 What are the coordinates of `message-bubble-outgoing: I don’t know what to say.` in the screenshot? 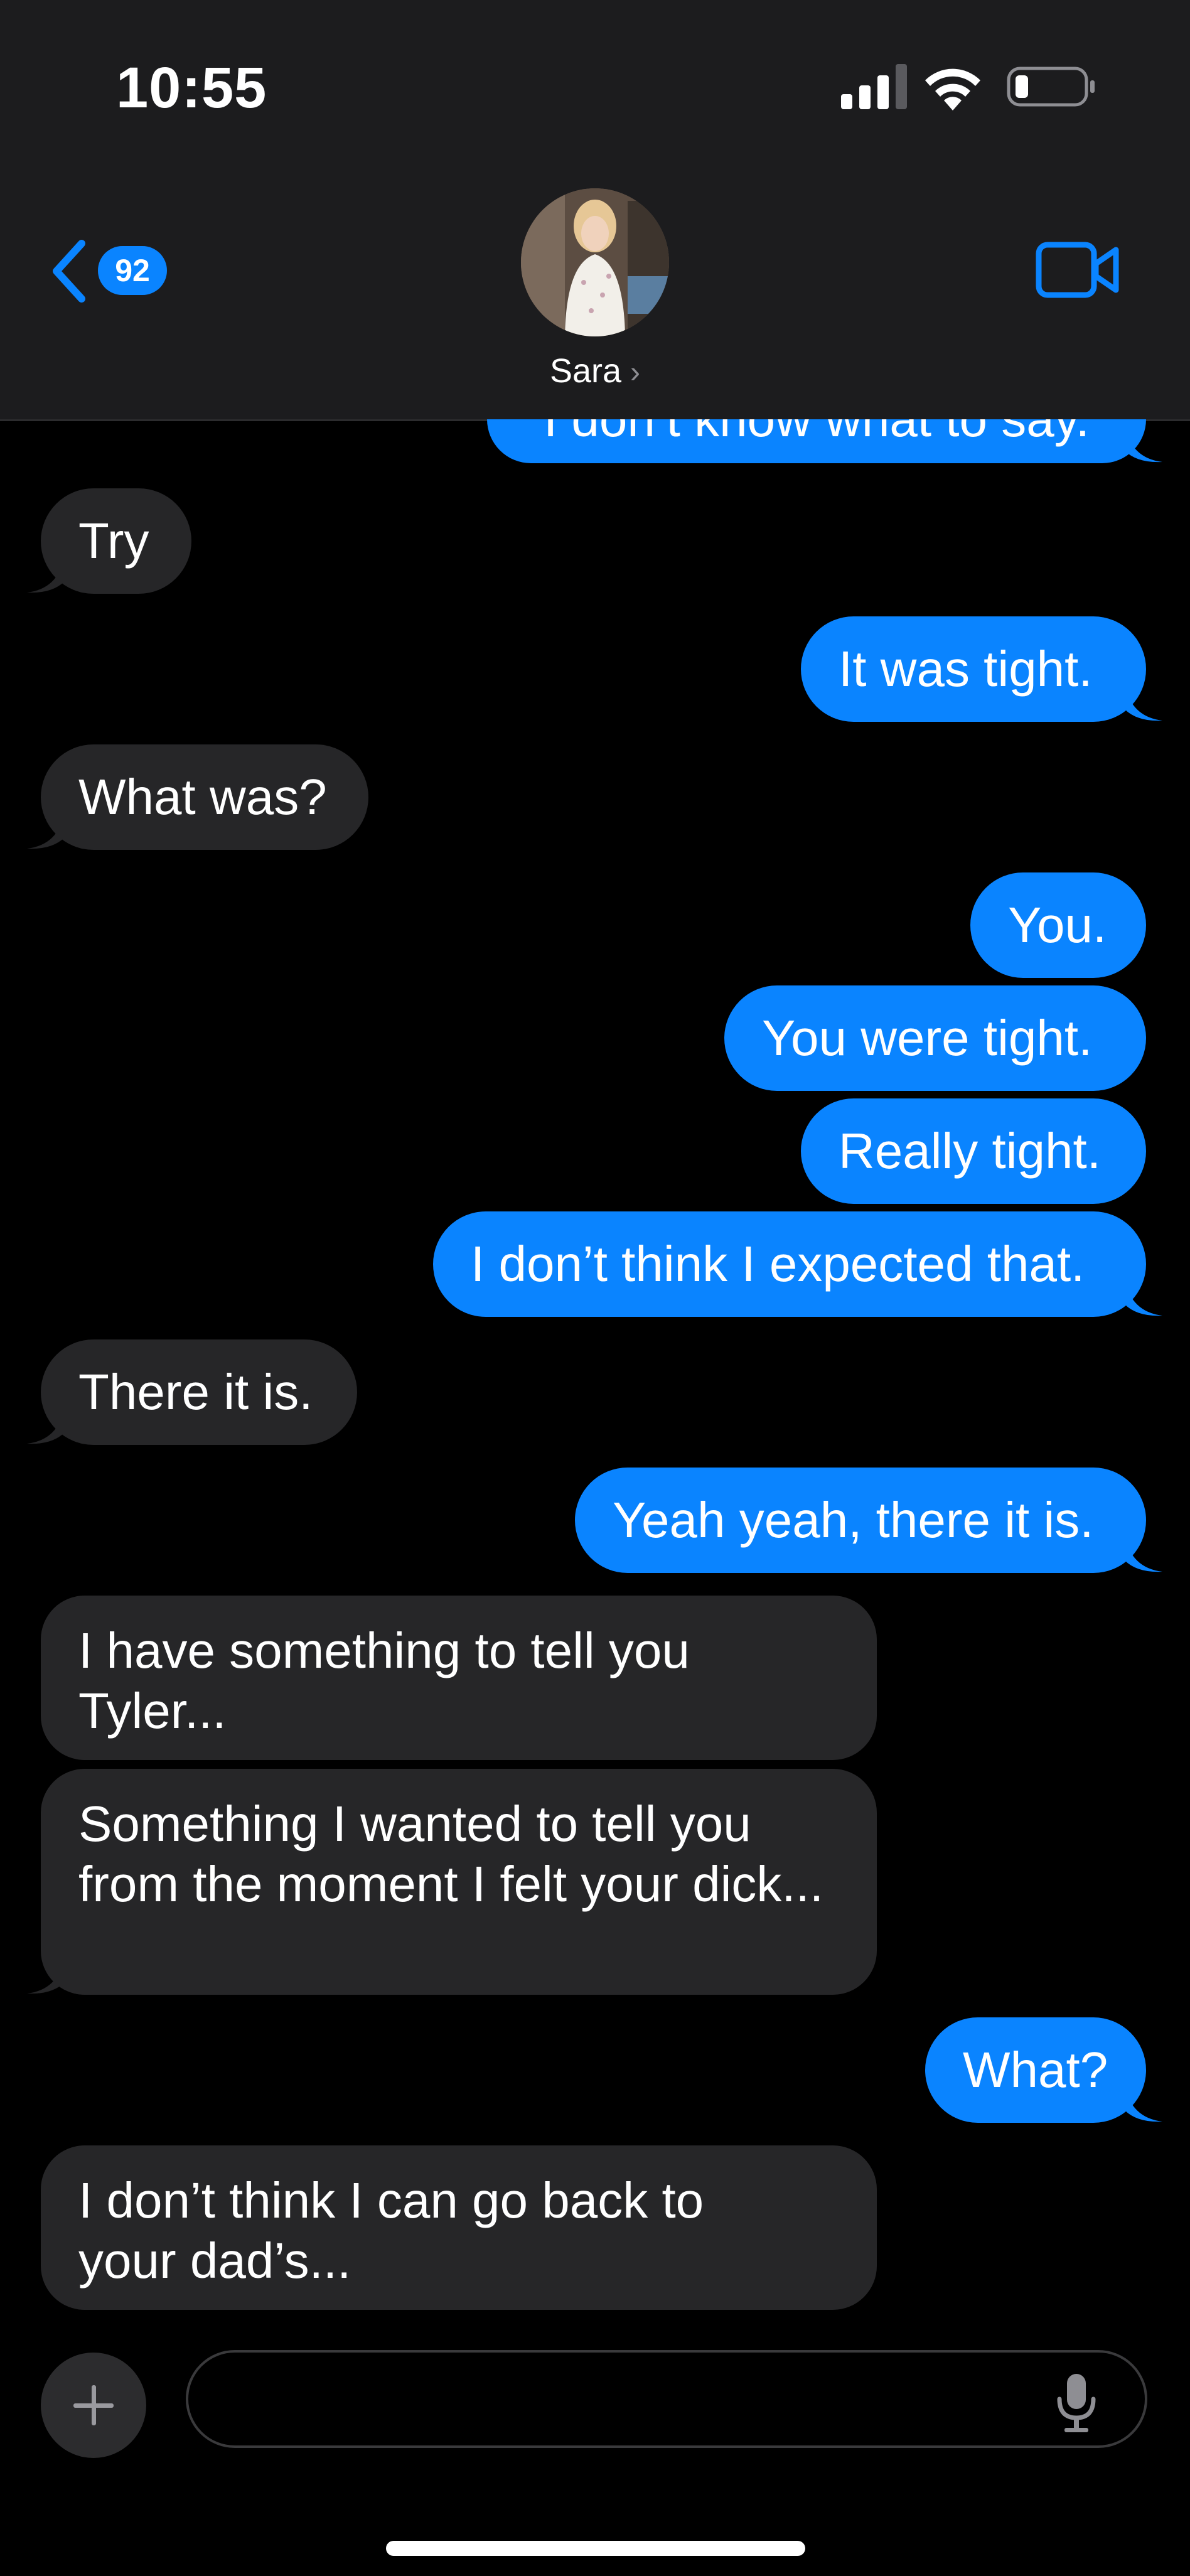 It's located at (825, 441).